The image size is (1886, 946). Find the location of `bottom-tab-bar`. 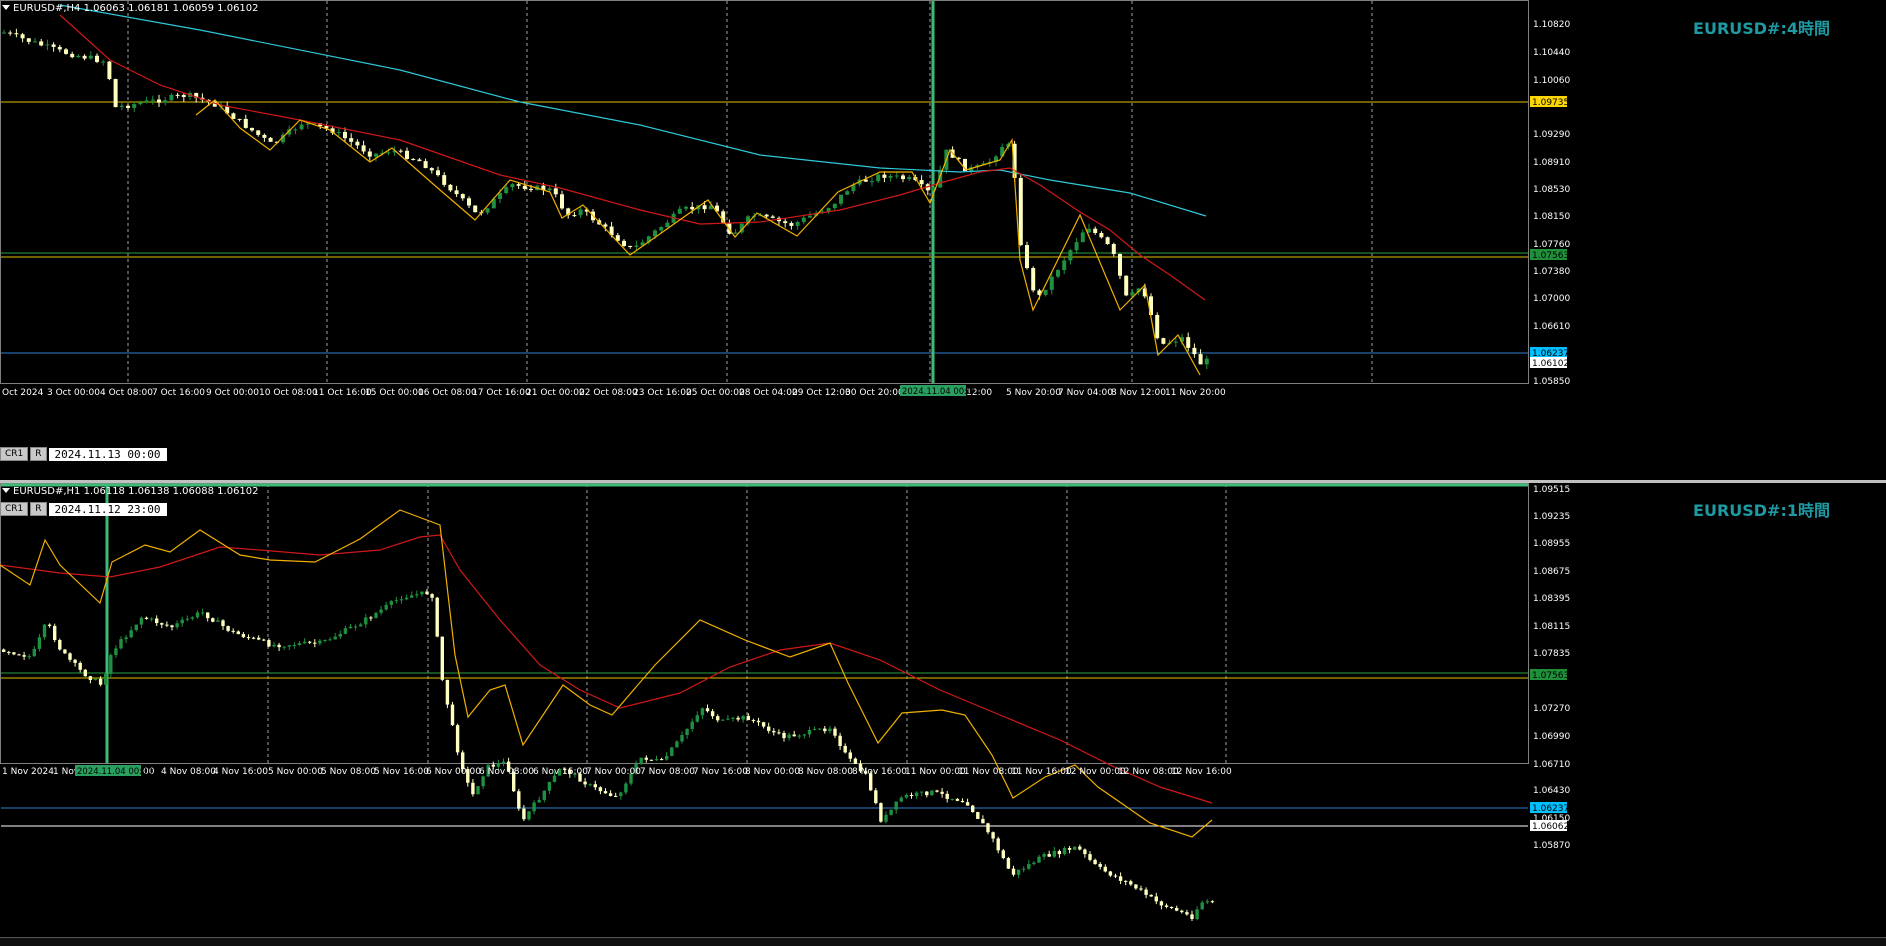

bottom-tab-bar is located at coordinates (943, 941).